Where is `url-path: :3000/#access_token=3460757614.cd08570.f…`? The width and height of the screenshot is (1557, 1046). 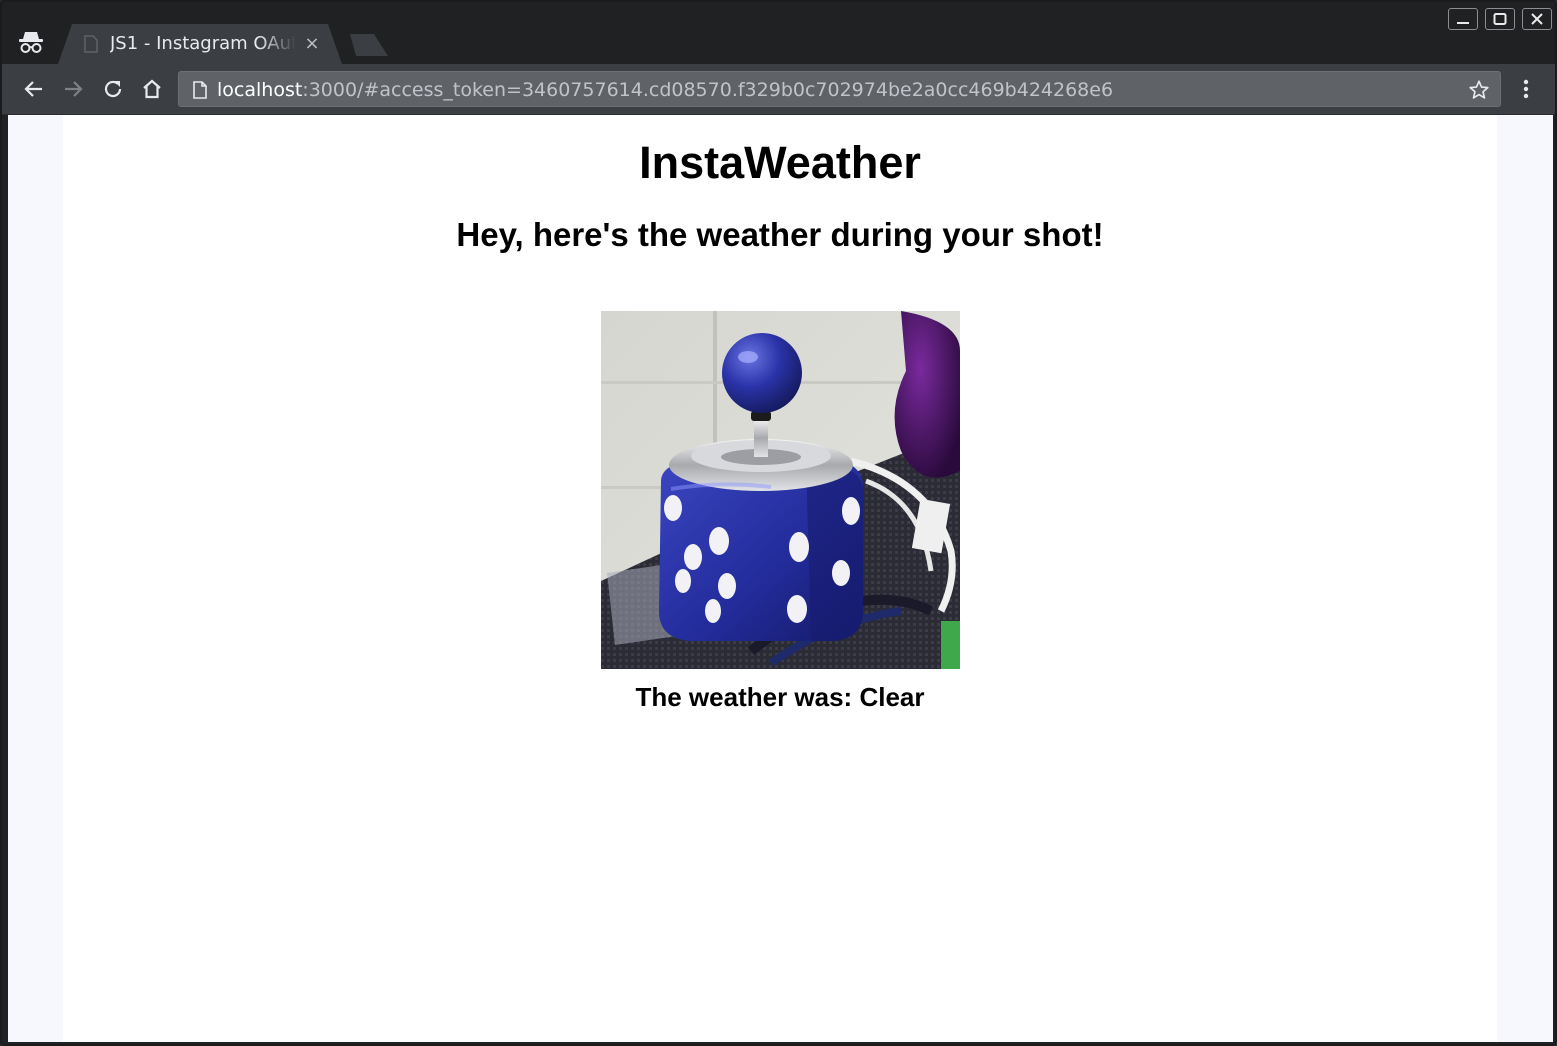
url-path: :3000/#access_token=3460757614.cd08570.f… is located at coordinates (708, 90).